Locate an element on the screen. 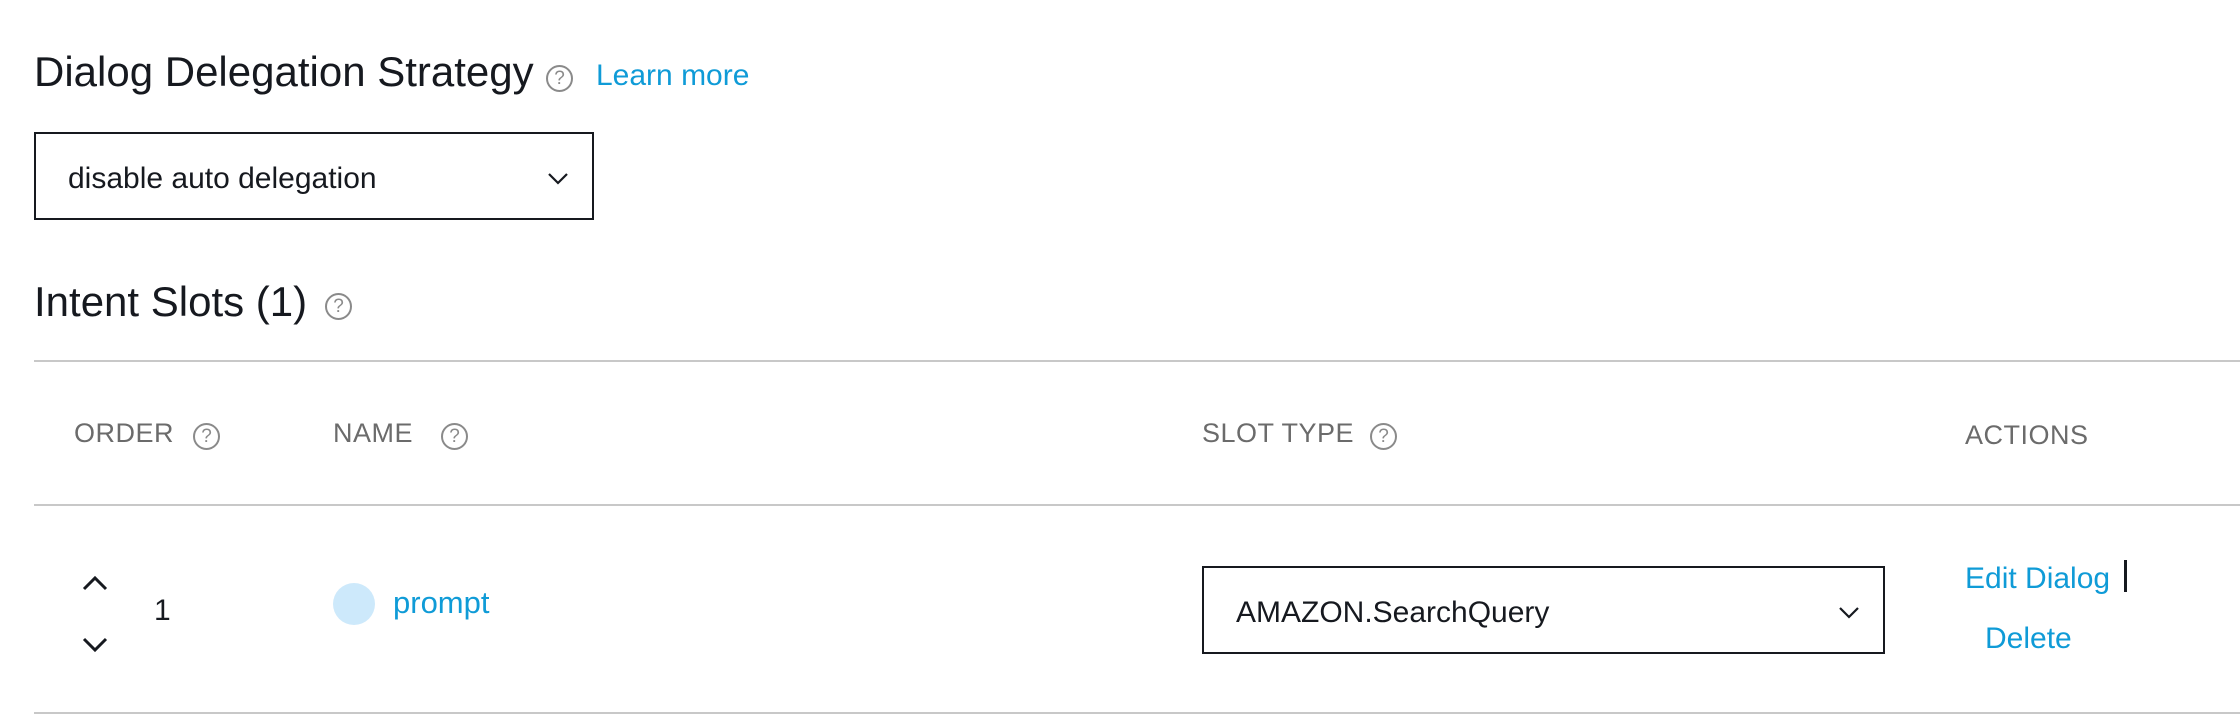 Image resolution: width=2240 pixels, height=716 pixels. delegation-strategy-select: disable auto delegation is located at coordinates (314, 176).